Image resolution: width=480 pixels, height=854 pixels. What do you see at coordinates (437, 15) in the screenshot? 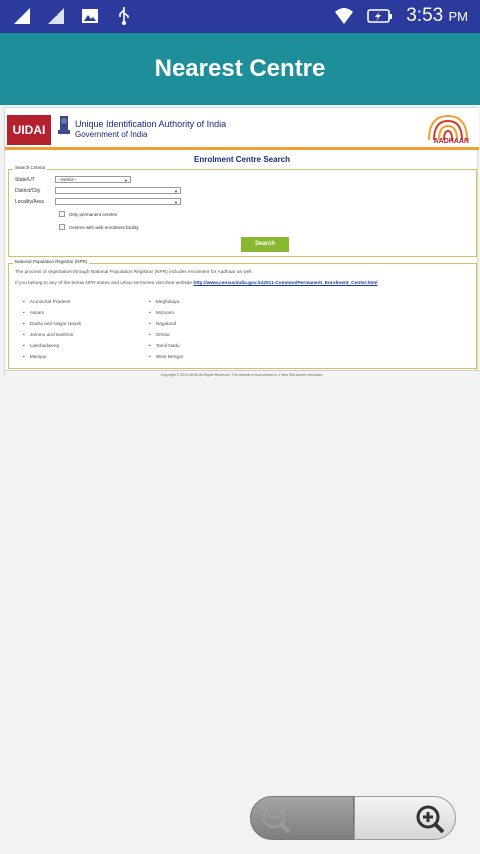
I see `status-time: 3:53 PM` at bounding box center [437, 15].